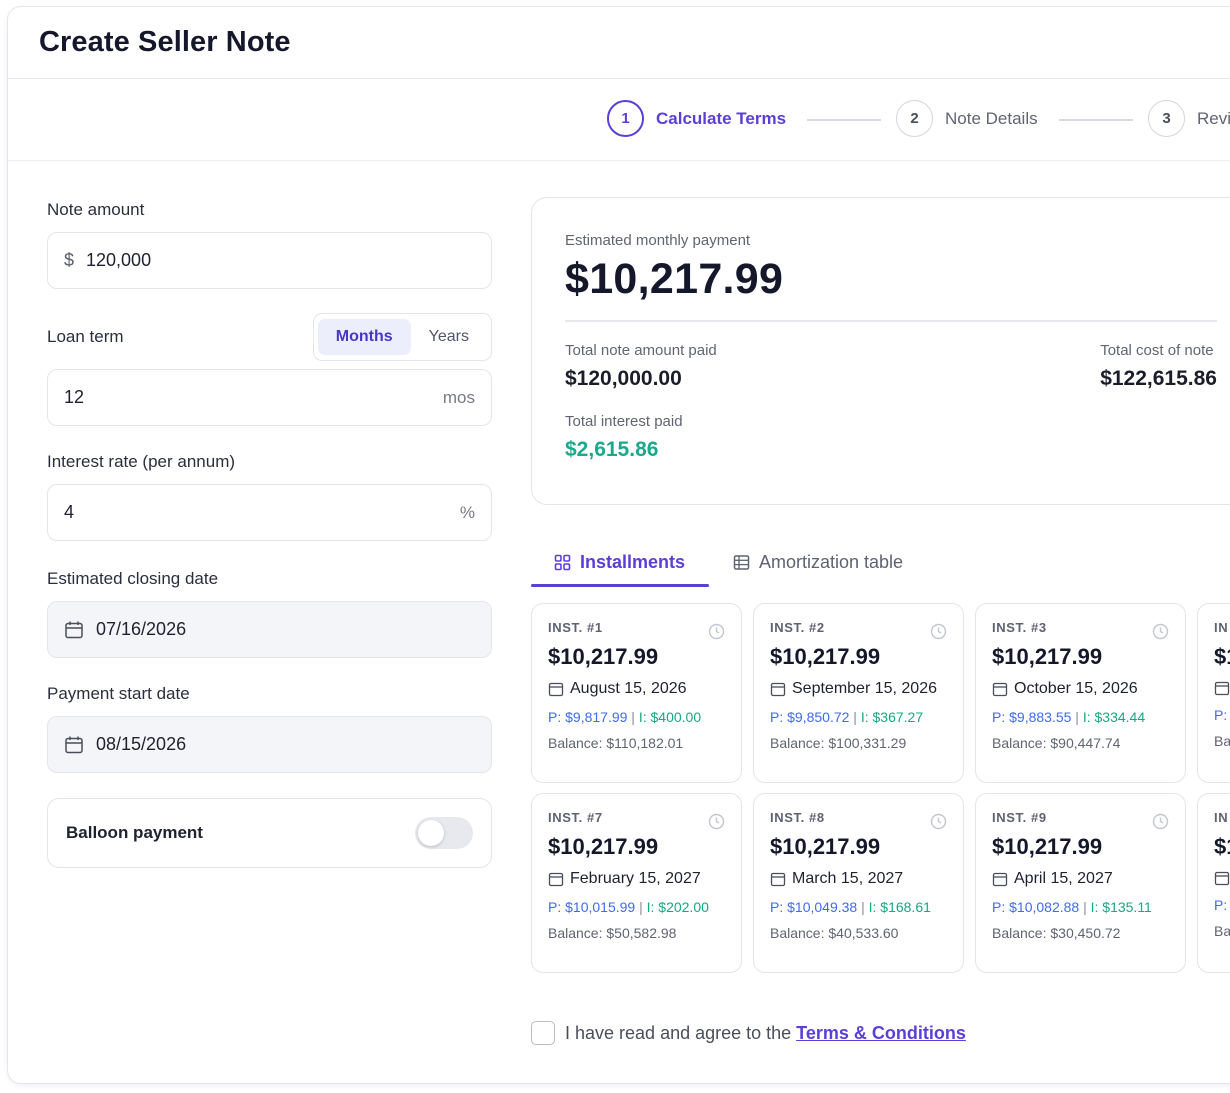 The width and height of the screenshot is (1230, 1093). What do you see at coordinates (1032, 717) in the screenshot?
I see `principal-amount: P: $9,883.55` at bounding box center [1032, 717].